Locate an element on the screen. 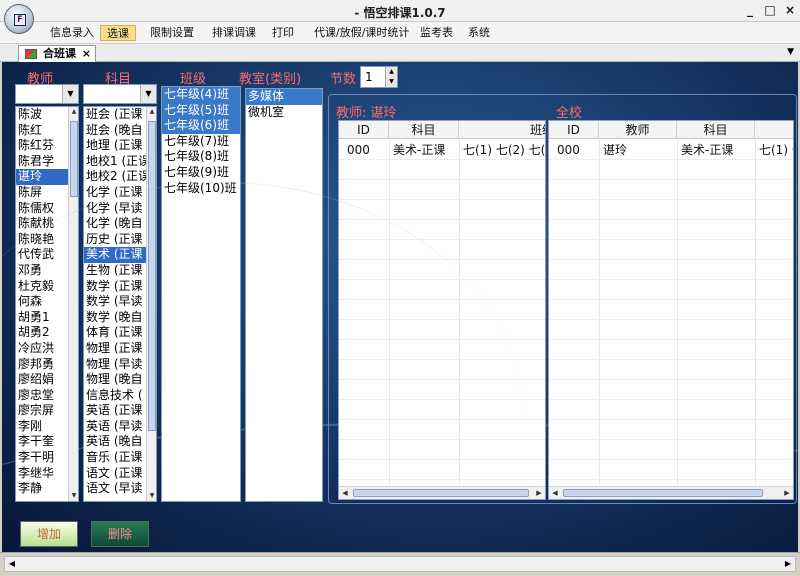  menu-print: 打印 is located at coordinates (283, 33).